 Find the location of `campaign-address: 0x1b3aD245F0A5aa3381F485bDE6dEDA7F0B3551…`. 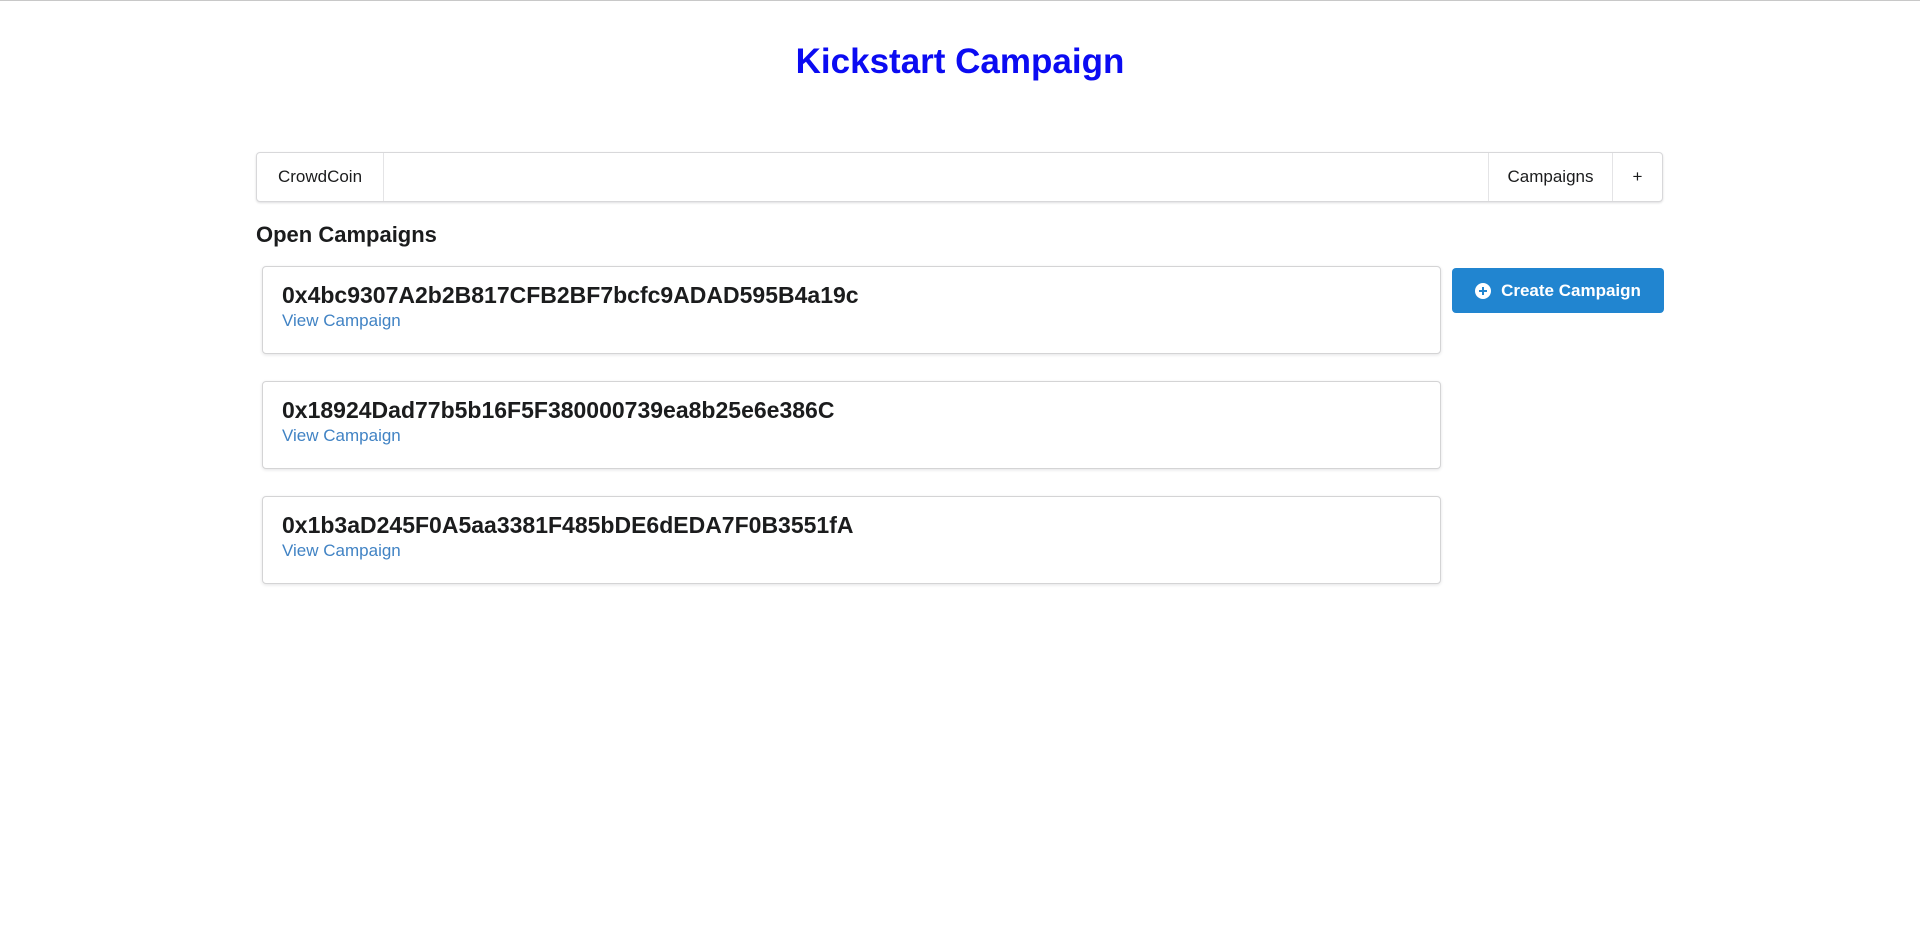

campaign-address: 0x1b3aD245F0A5aa3381F485bDE6dEDA7F0B3551… is located at coordinates (568, 525).